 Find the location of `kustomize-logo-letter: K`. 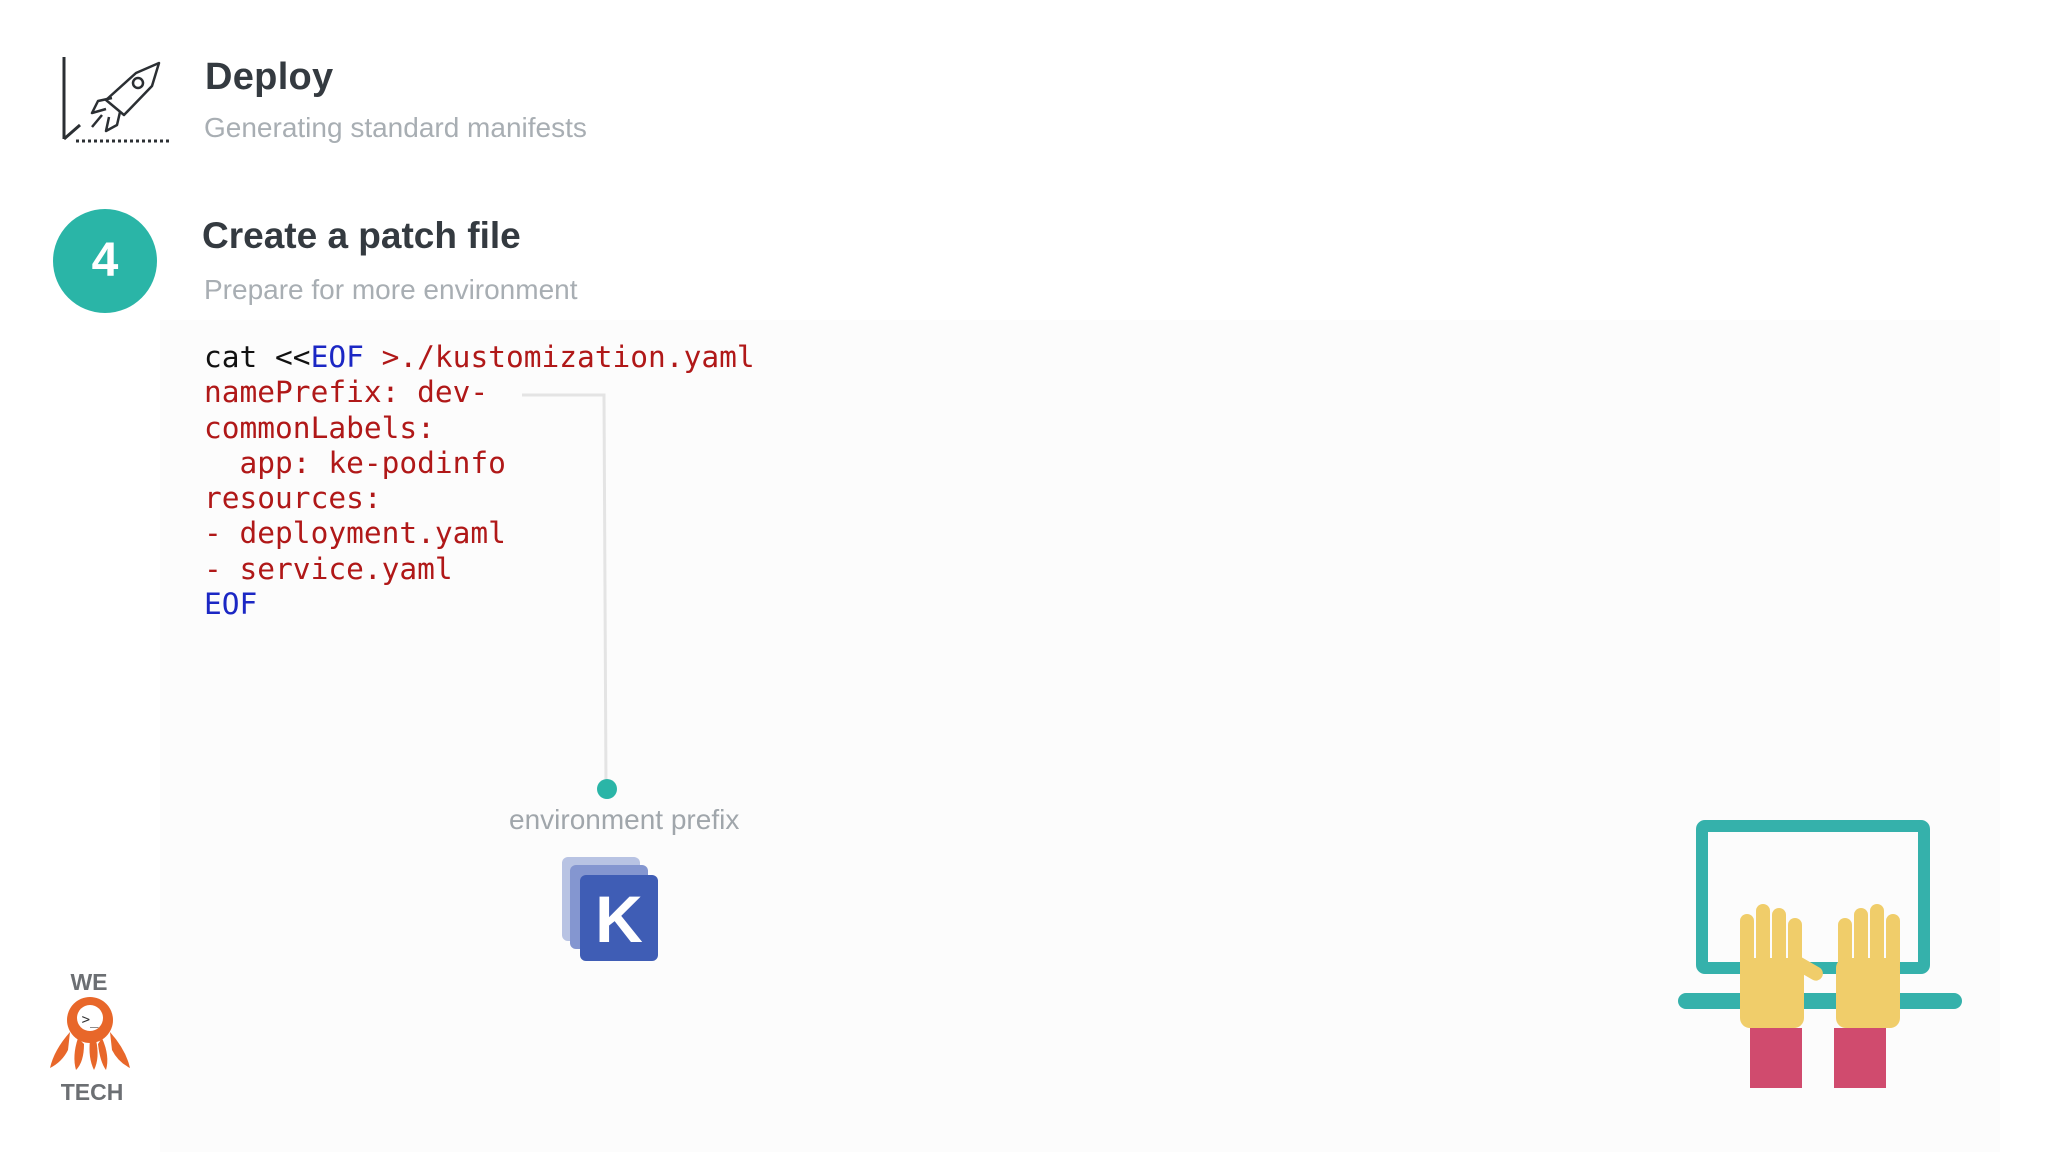

kustomize-logo-letter: K is located at coordinates (619, 919).